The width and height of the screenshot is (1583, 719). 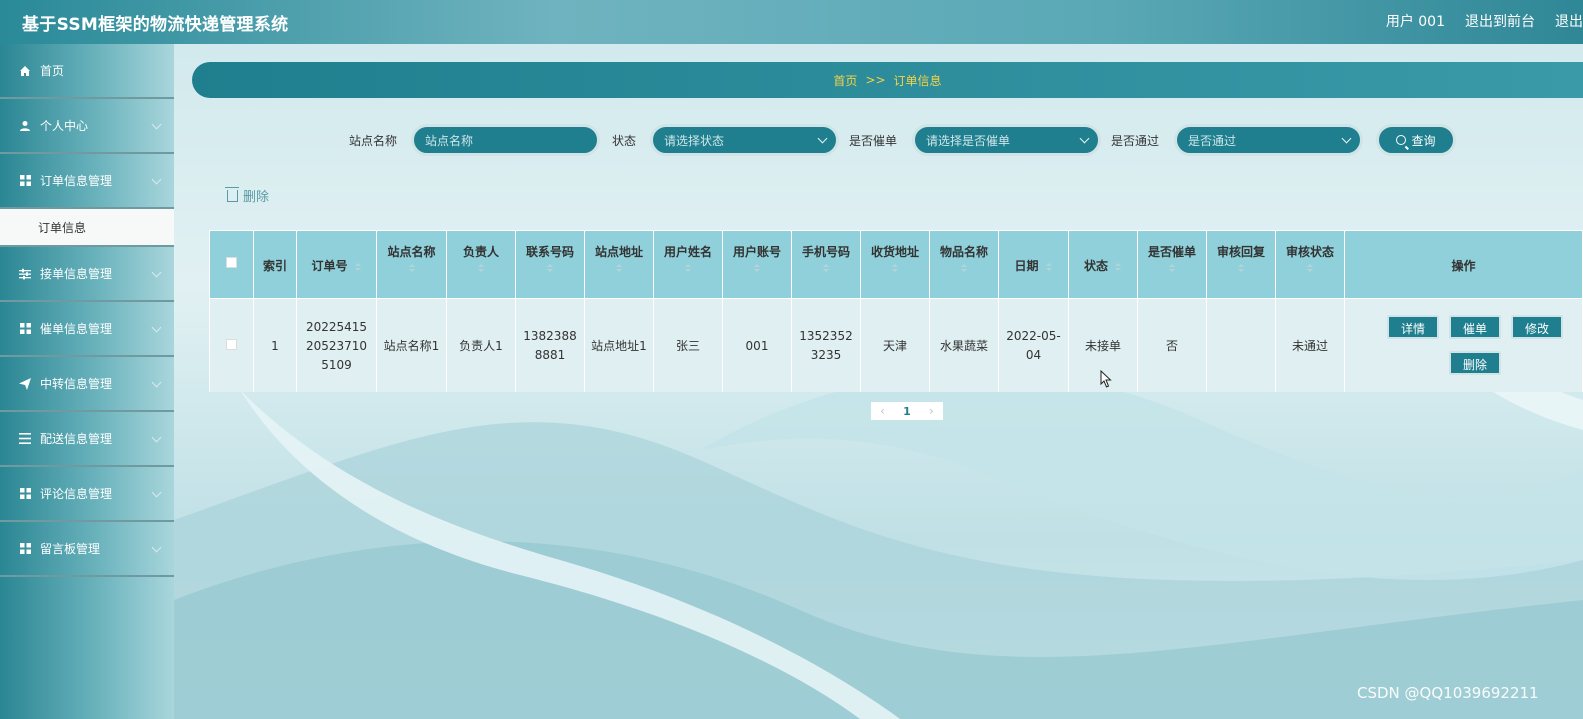 I want to click on col-header-actions: 操作, so click(x=1463, y=264).